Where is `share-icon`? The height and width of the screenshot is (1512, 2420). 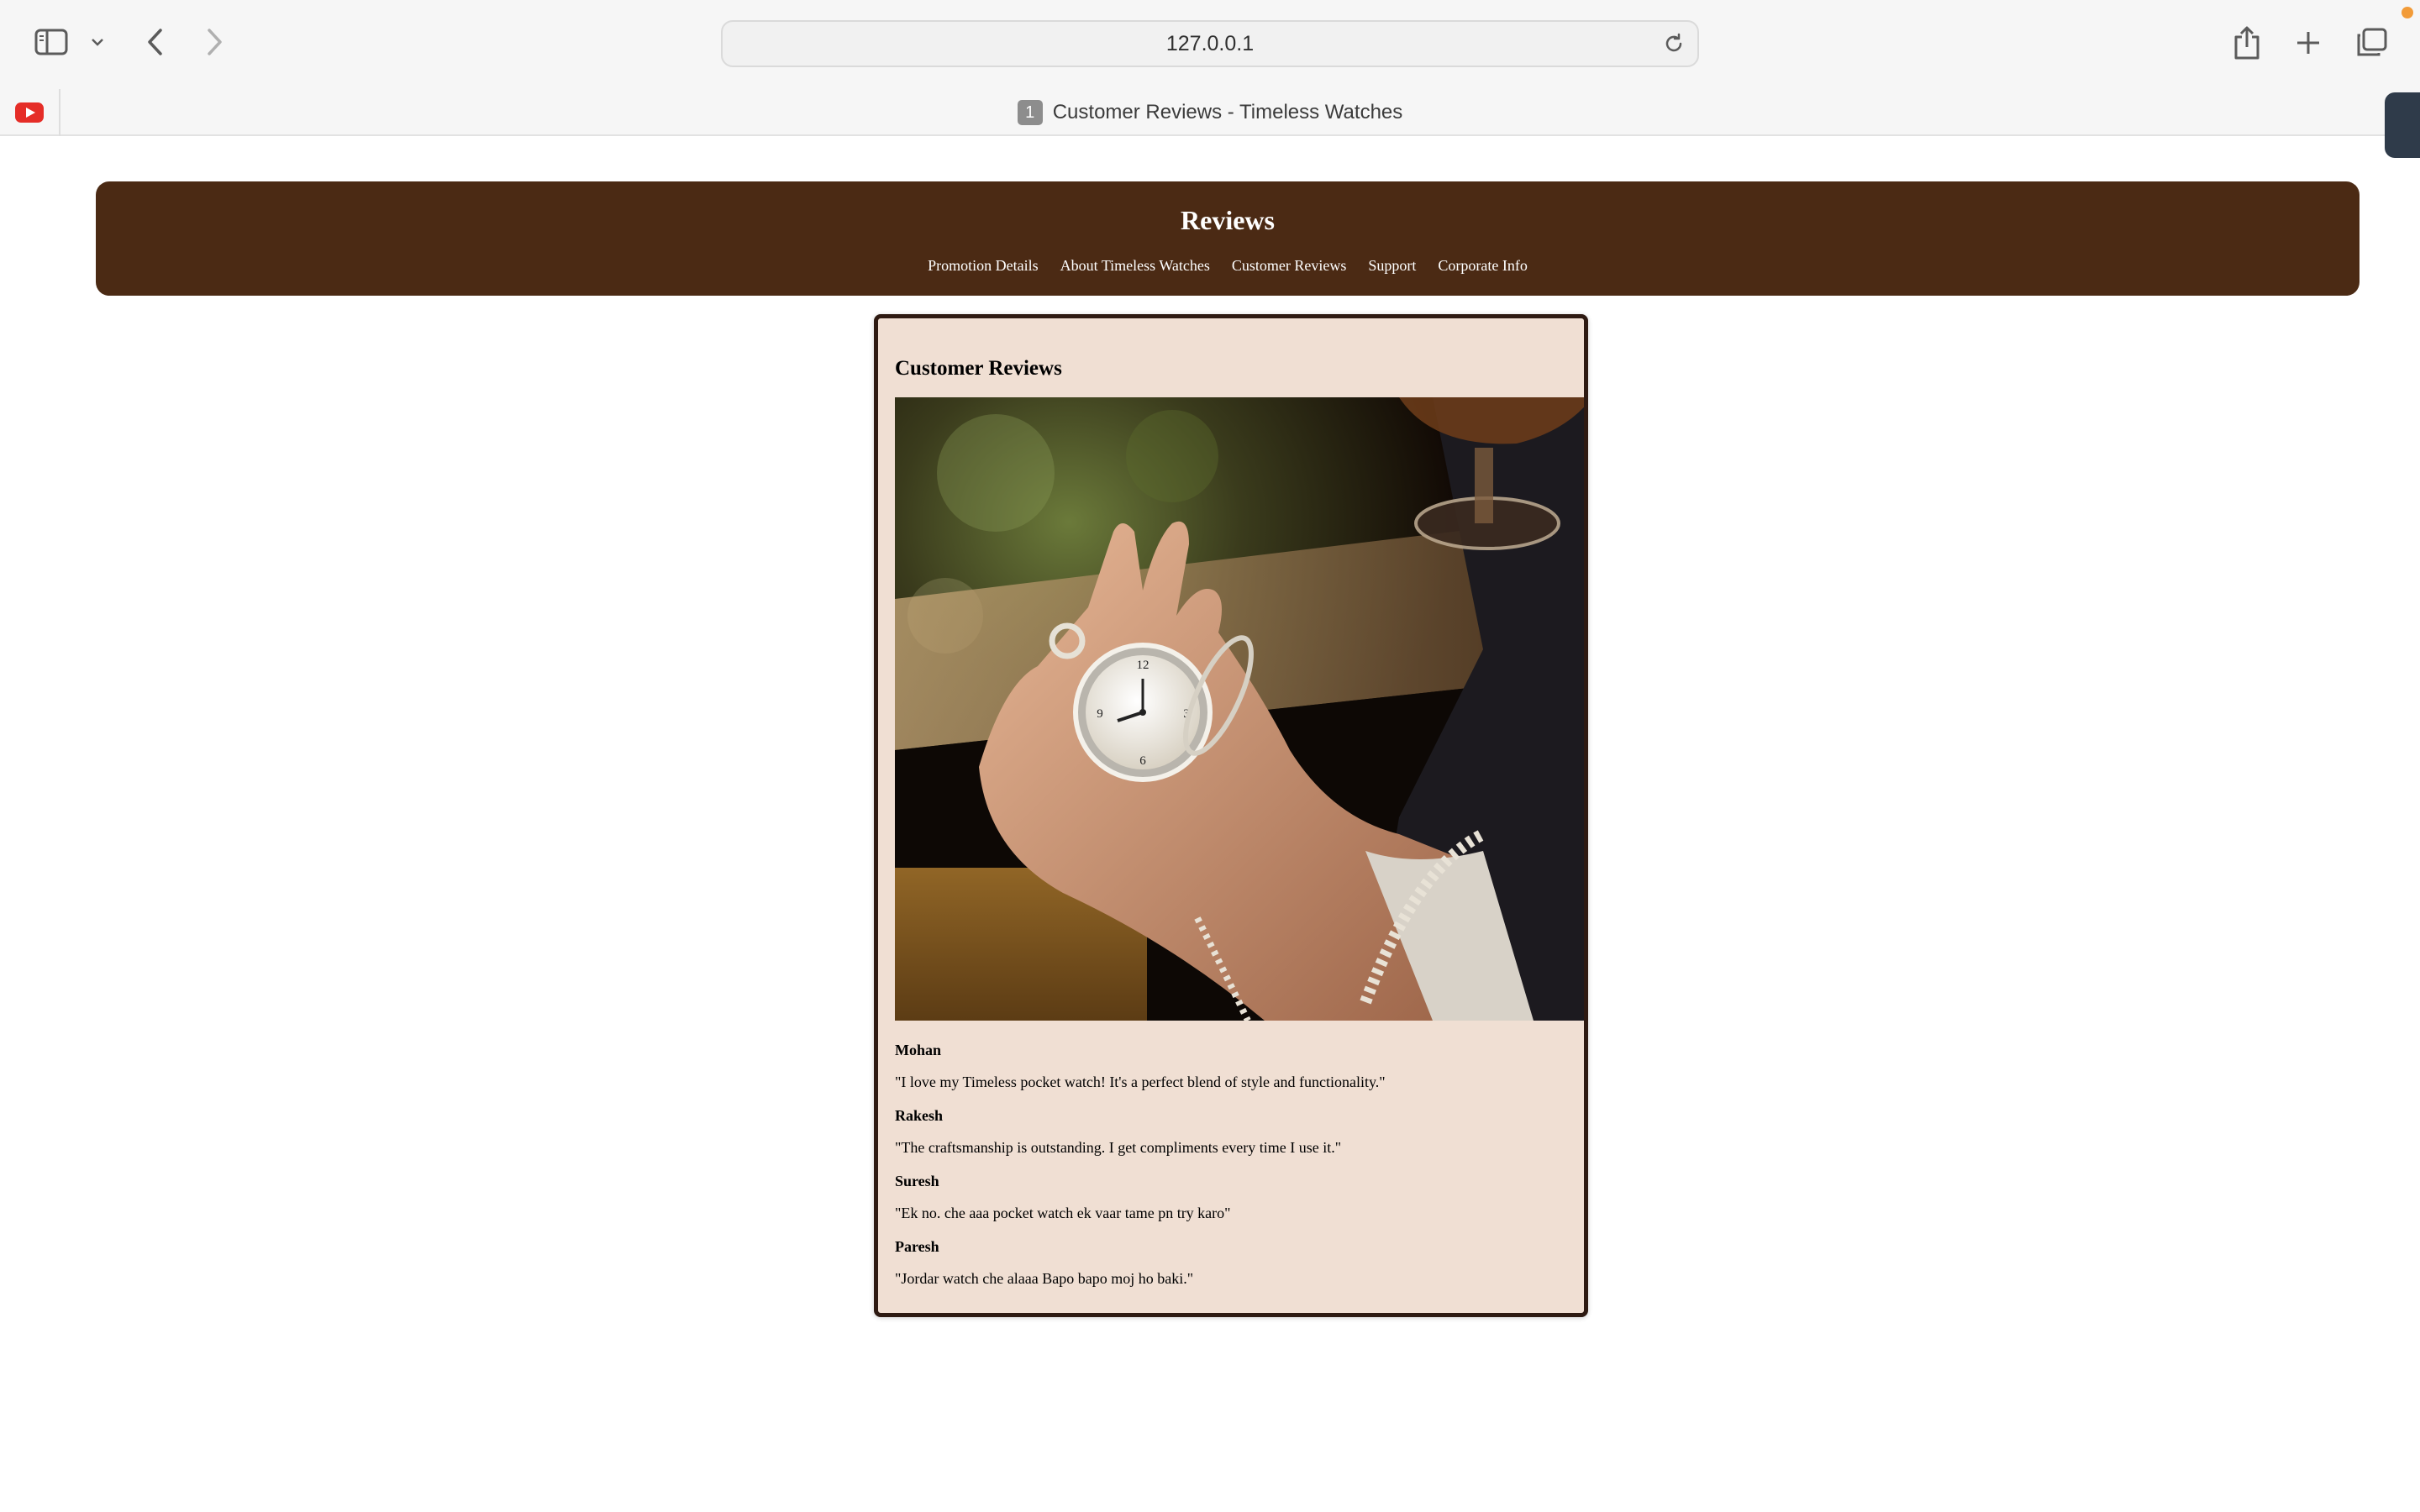 share-icon is located at coordinates (2246, 43).